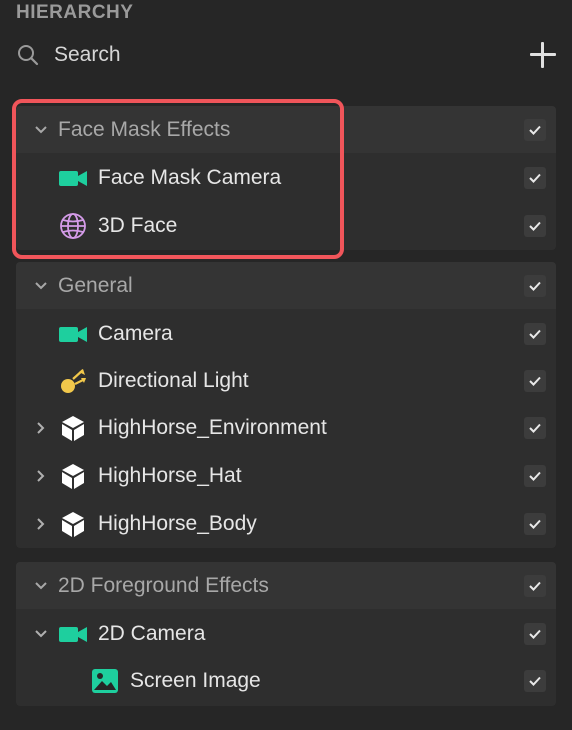  Describe the element at coordinates (73, 226) in the screenshot. I see `face-mesh-icon` at that location.